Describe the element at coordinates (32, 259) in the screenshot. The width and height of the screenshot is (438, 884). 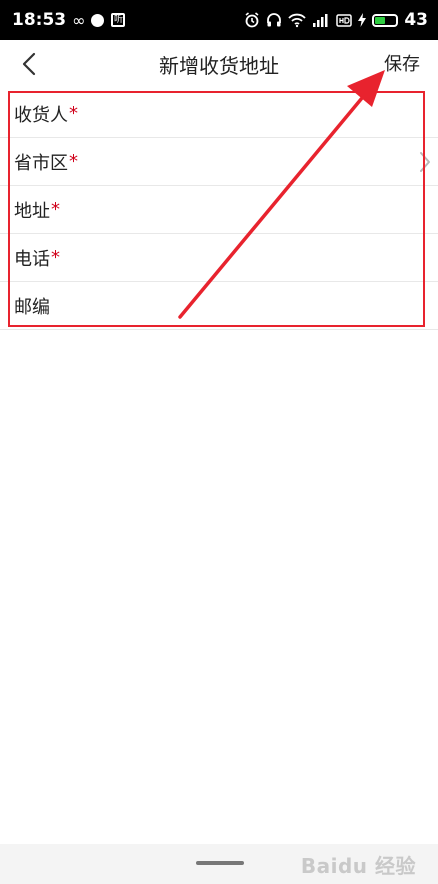
I see `phone-label: 电话` at that location.